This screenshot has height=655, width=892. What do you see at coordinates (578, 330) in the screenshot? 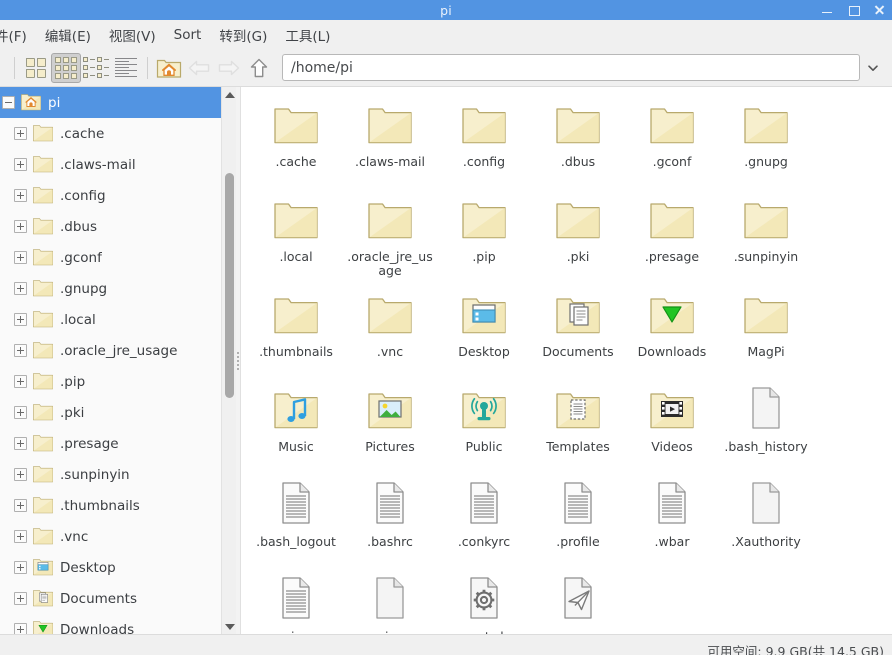
I see `file-item: Documents` at bounding box center [578, 330].